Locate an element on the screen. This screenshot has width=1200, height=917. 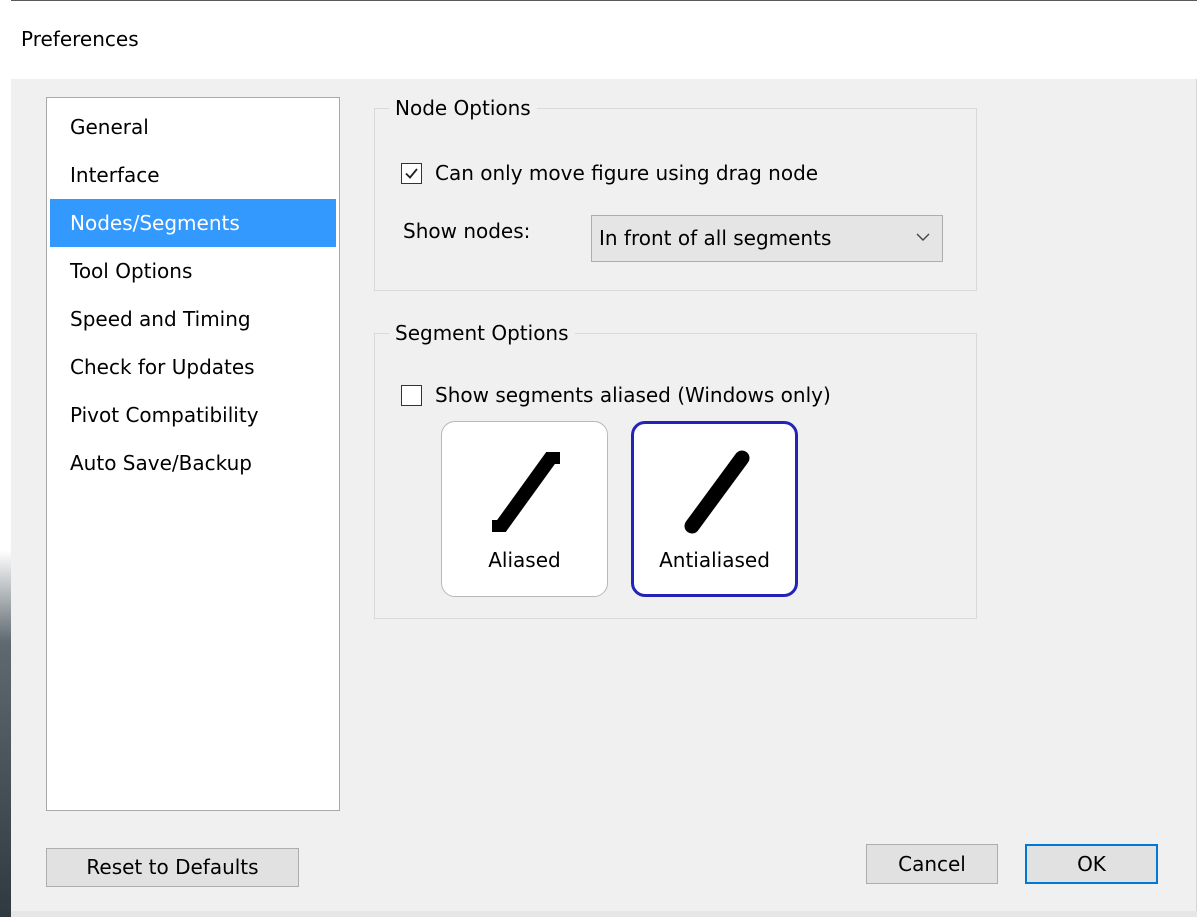
drag-node-checkbox-row: Can only move figure using drag node is located at coordinates (609, 173).